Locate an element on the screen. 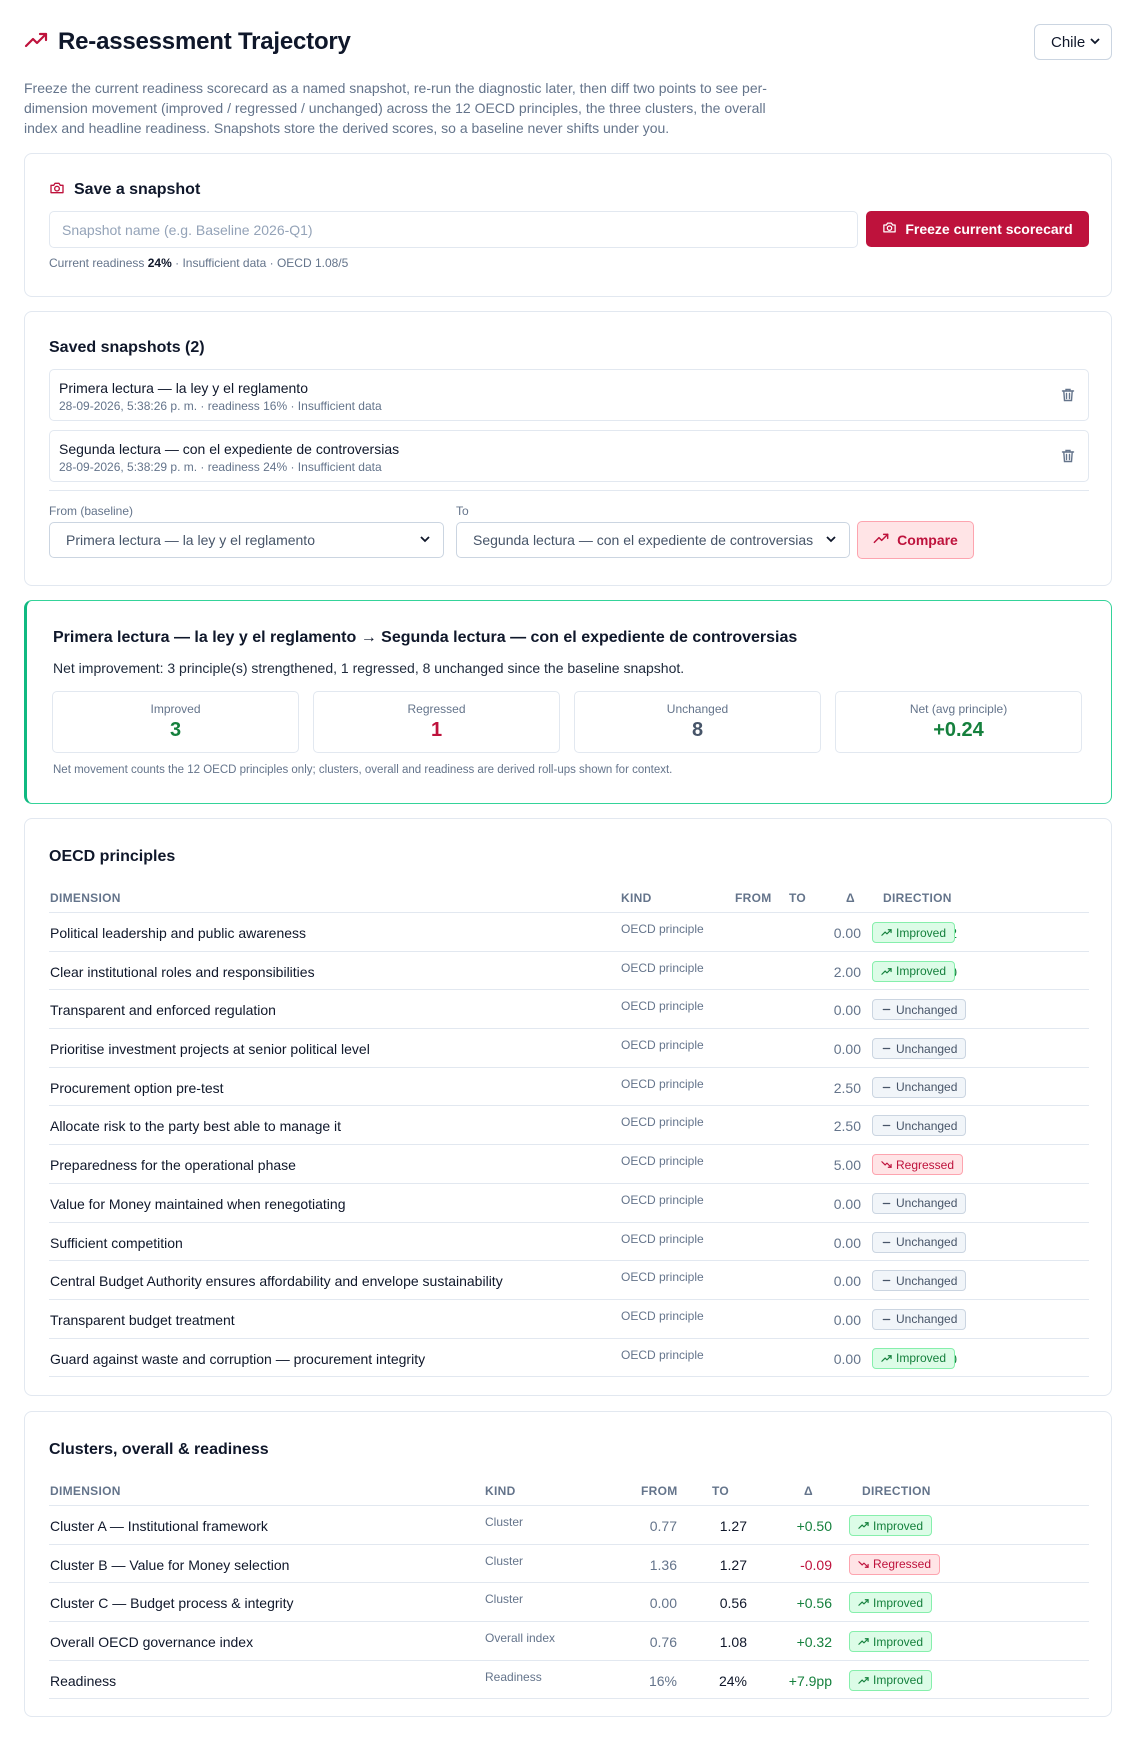 Image resolution: width=1136 pixels, height=1761 pixels. readiness-status: · Insufficient data · OECD 1.08/5 is located at coordinates (262, 263).